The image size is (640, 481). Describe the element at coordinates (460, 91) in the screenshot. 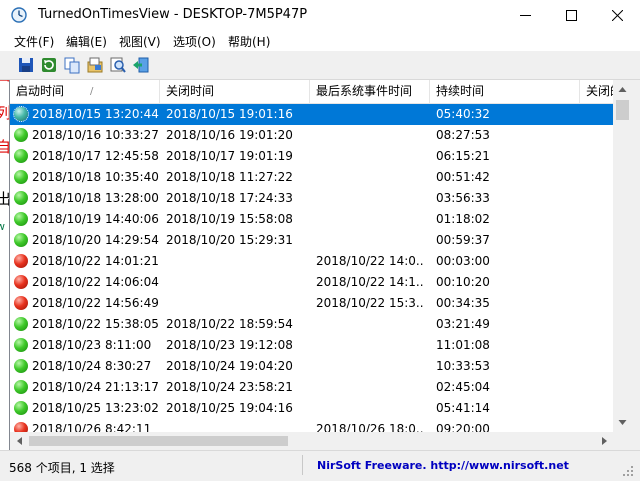

I see `column-label: 持续时间` at that location.